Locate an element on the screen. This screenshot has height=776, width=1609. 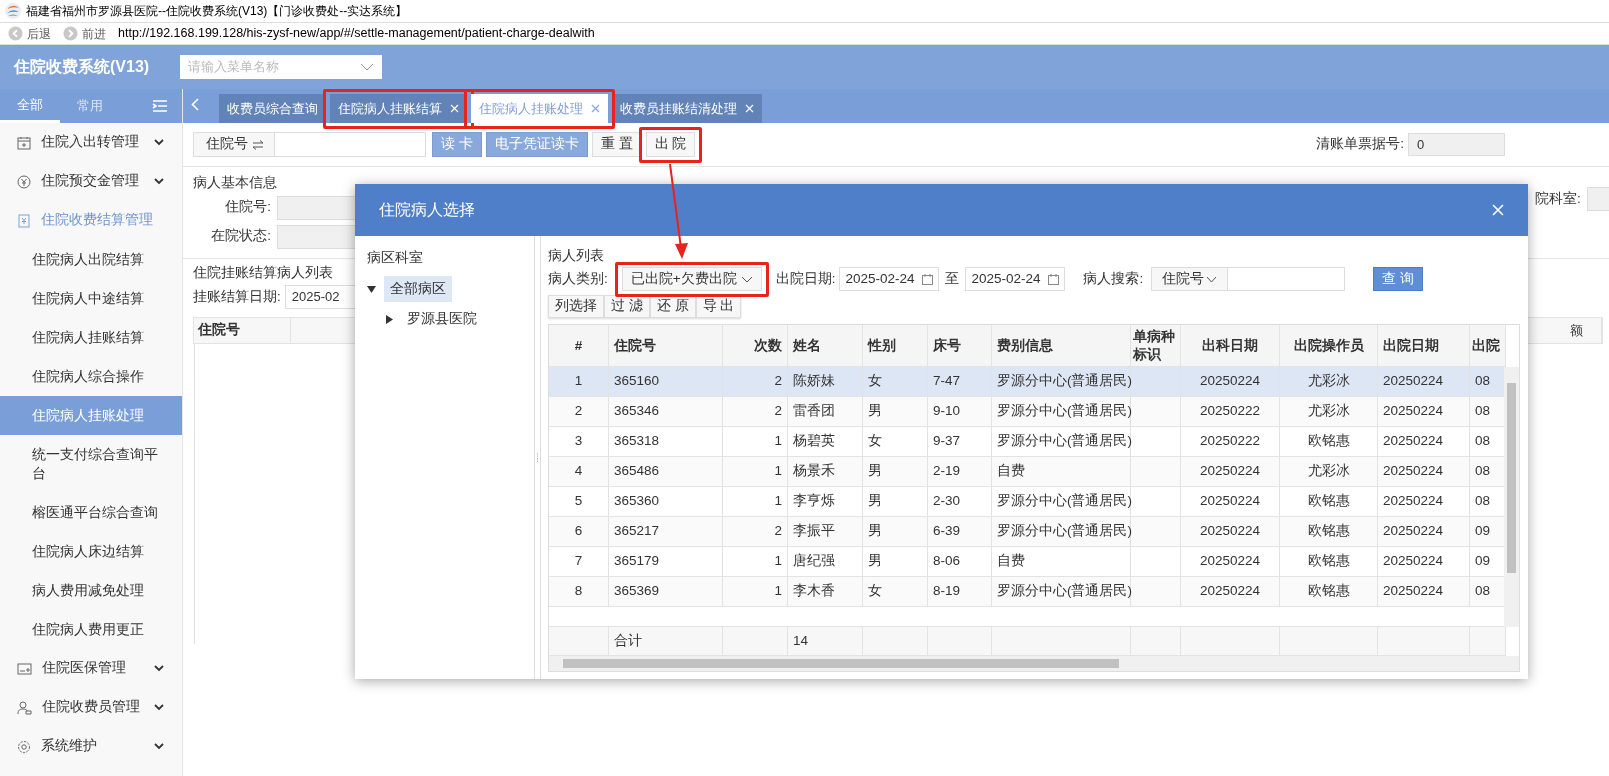
column-header: 性别 is located at coordinates (895, 345).